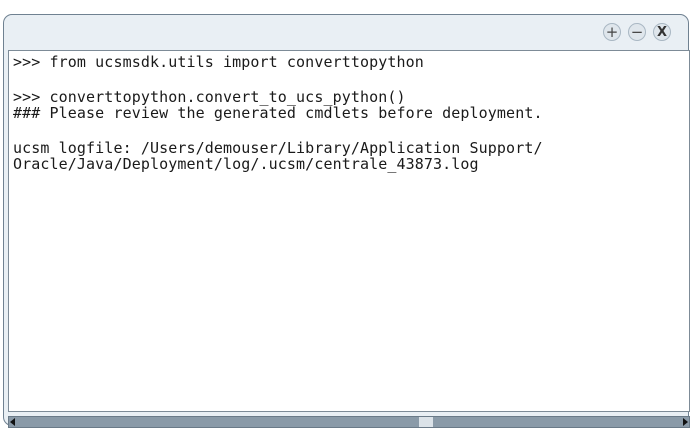 The width and height of the screenshot is (692, 430). Describe the element at coordinates (349, 422) in the screenshot. I see `horizontal-scrollbar` at that location.